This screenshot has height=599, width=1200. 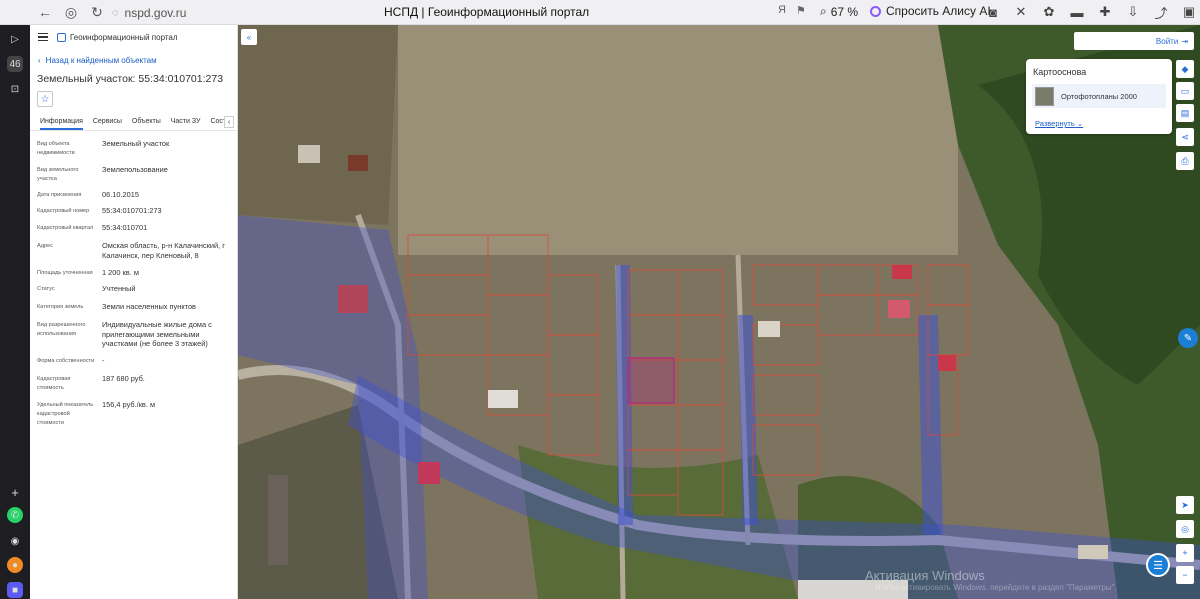 I want to click on collapse-panel-icon: «, so click(x=249, y=37).